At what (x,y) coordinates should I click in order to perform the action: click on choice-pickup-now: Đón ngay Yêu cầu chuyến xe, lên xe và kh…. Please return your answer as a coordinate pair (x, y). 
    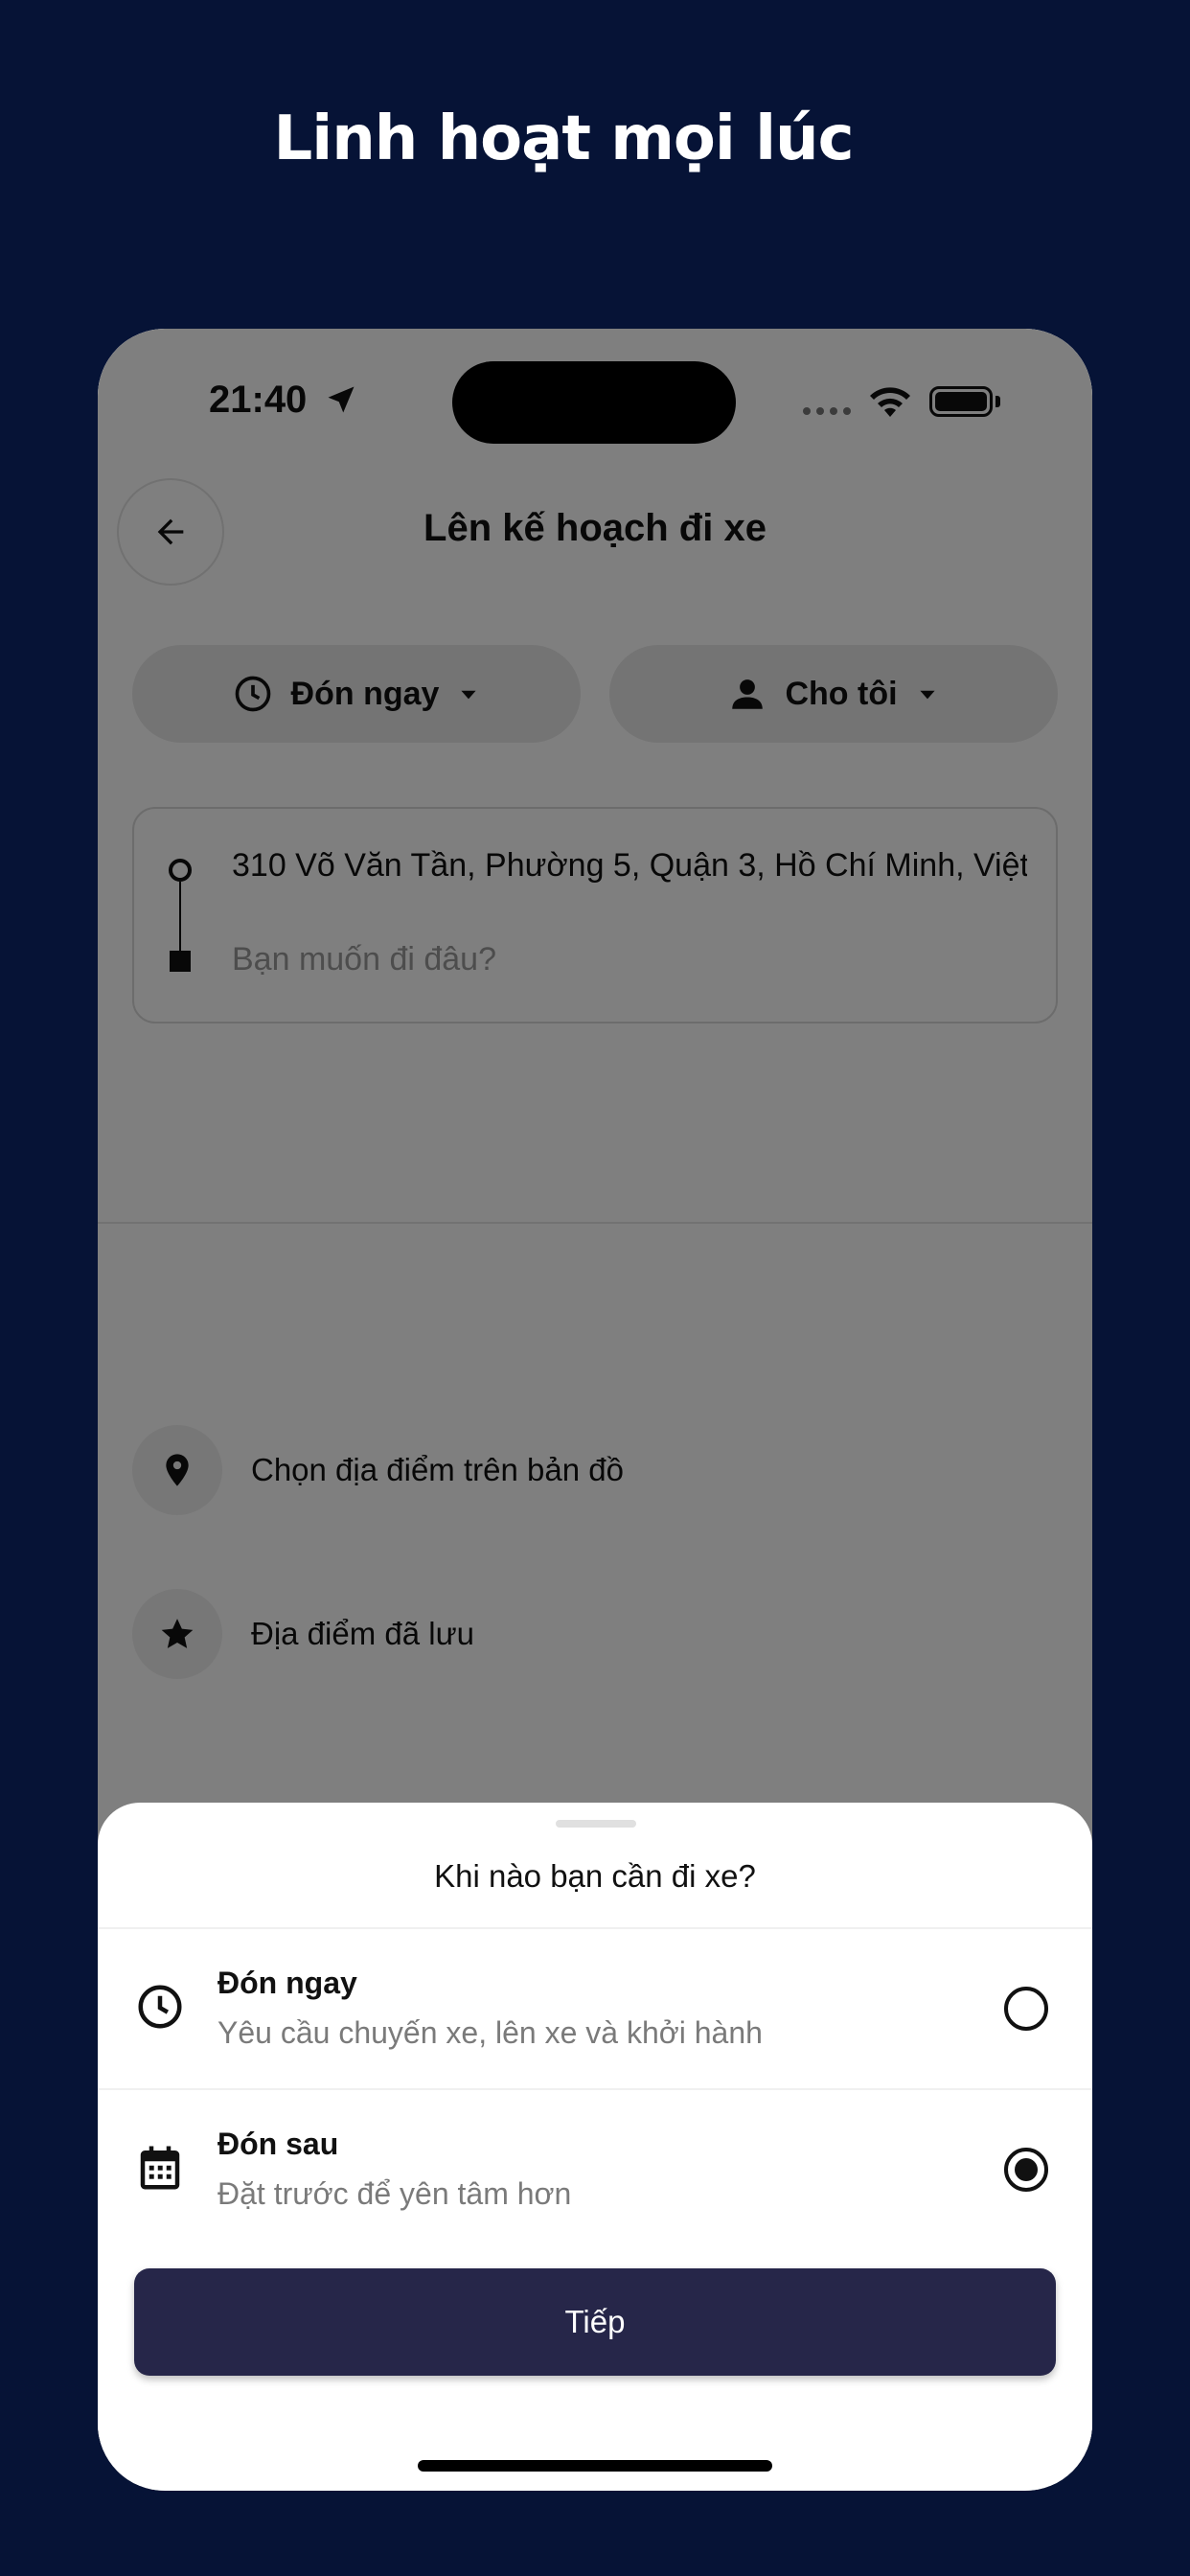
    Looking at the image, I should click on (595, 2008).